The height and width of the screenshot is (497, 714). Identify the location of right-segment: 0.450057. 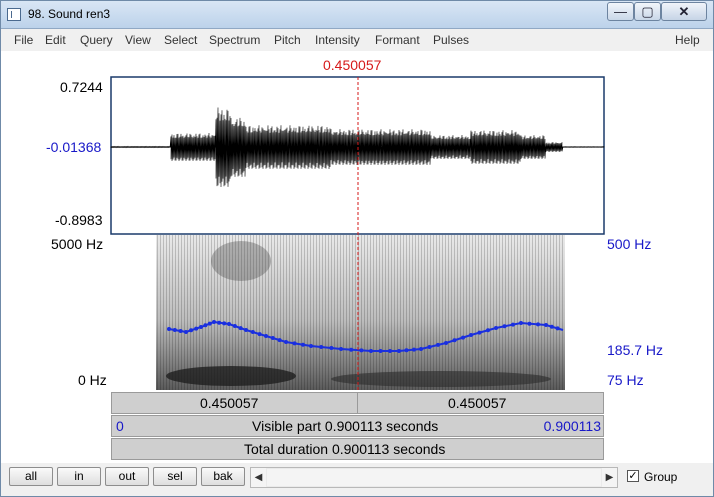
(480, 403).